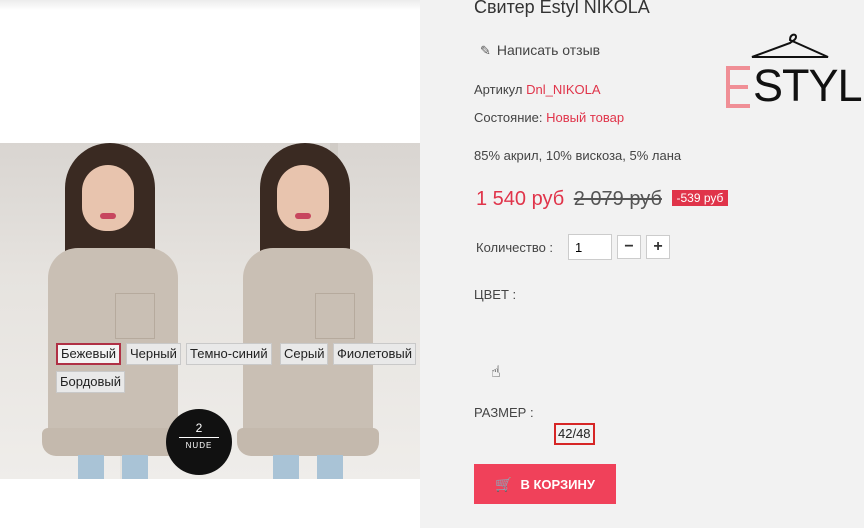  What do you see at coordinates (496, 372) in the screenshot?
I see `hand-cursor-icon: ☝` at bounding box center [496, 372].